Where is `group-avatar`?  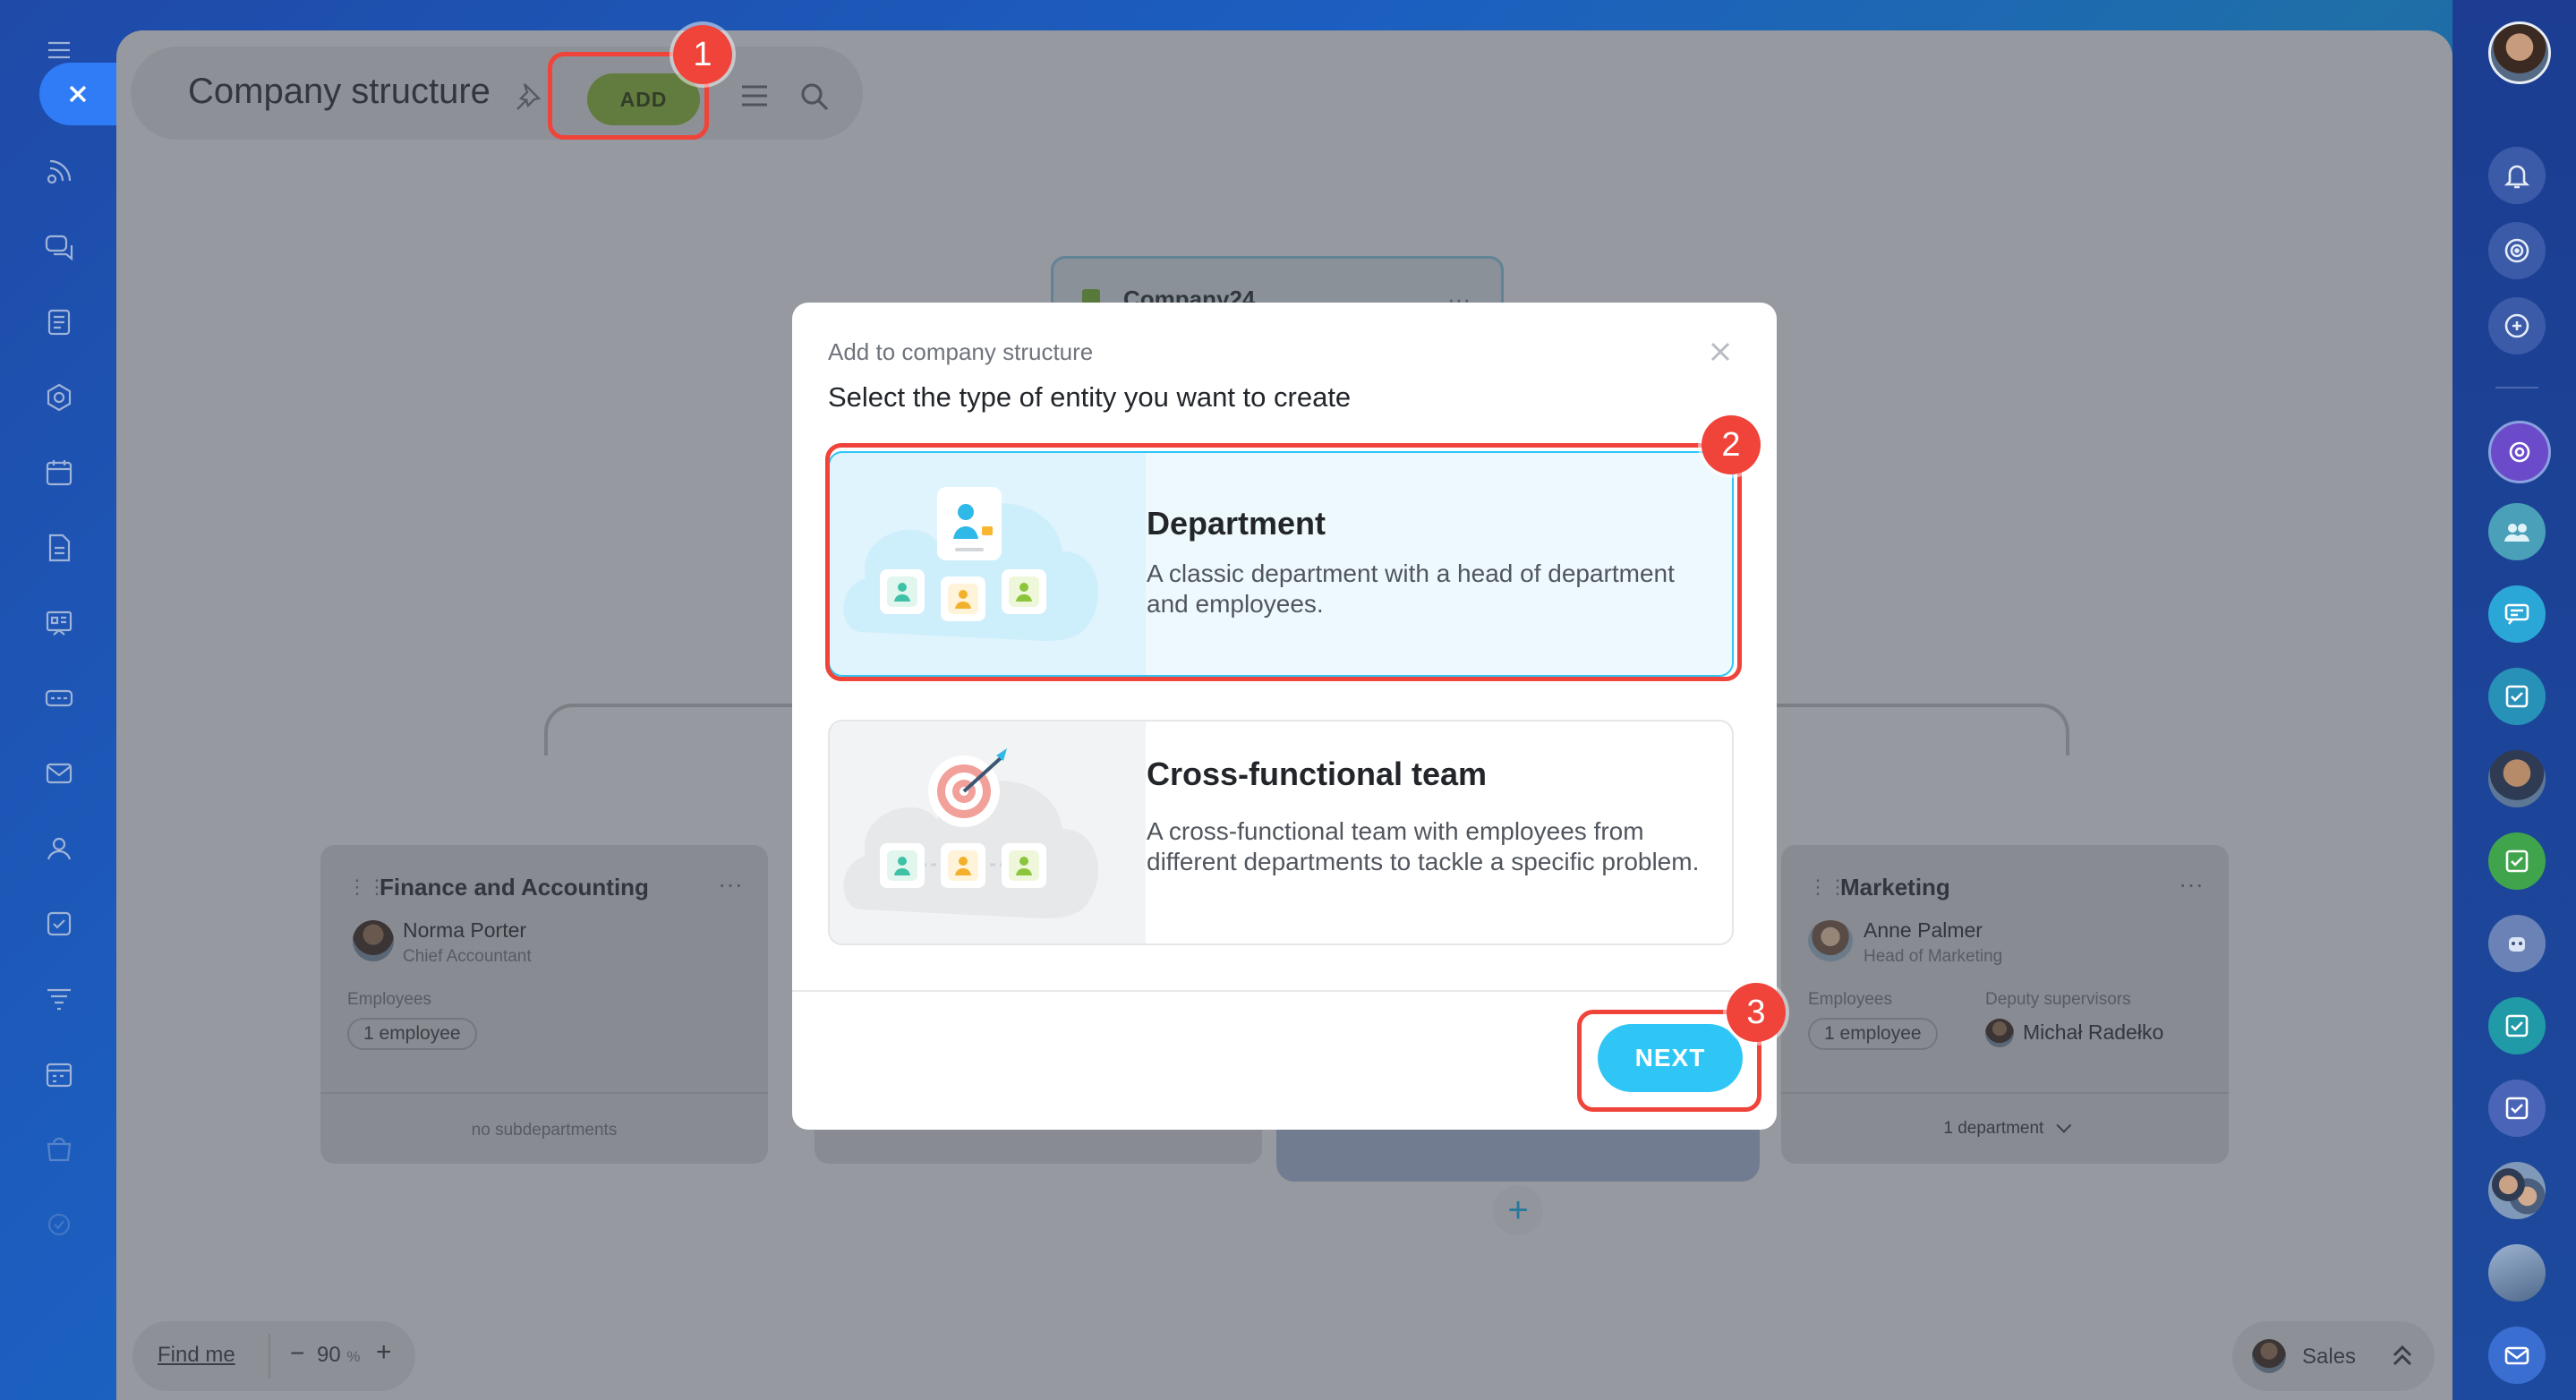
group-avatar is located at coordinates (2517, 1190).